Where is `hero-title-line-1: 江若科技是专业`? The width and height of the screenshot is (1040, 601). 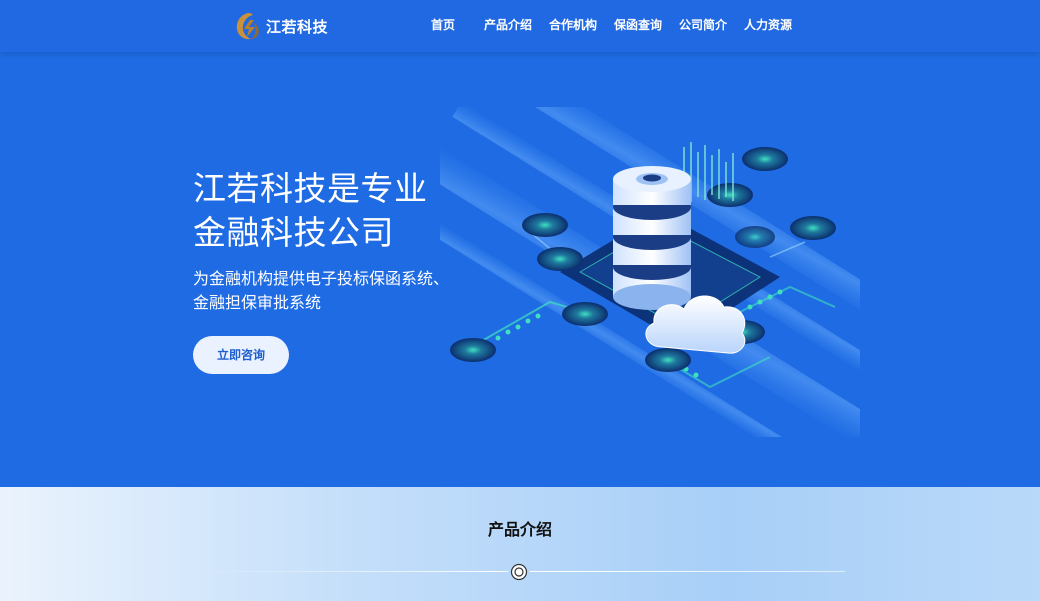
hero-title-line-1: 江若科技是专业 is located at coordinates (310, 188).